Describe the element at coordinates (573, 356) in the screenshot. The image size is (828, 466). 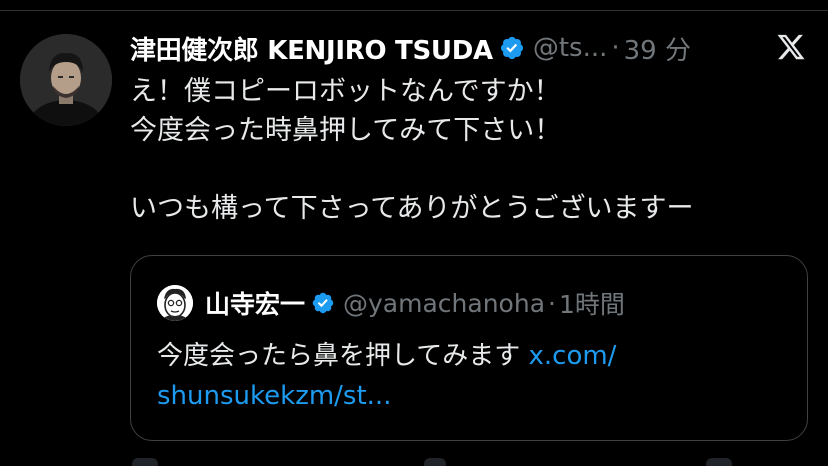
I see `quoted-link: x.com/` at that location.